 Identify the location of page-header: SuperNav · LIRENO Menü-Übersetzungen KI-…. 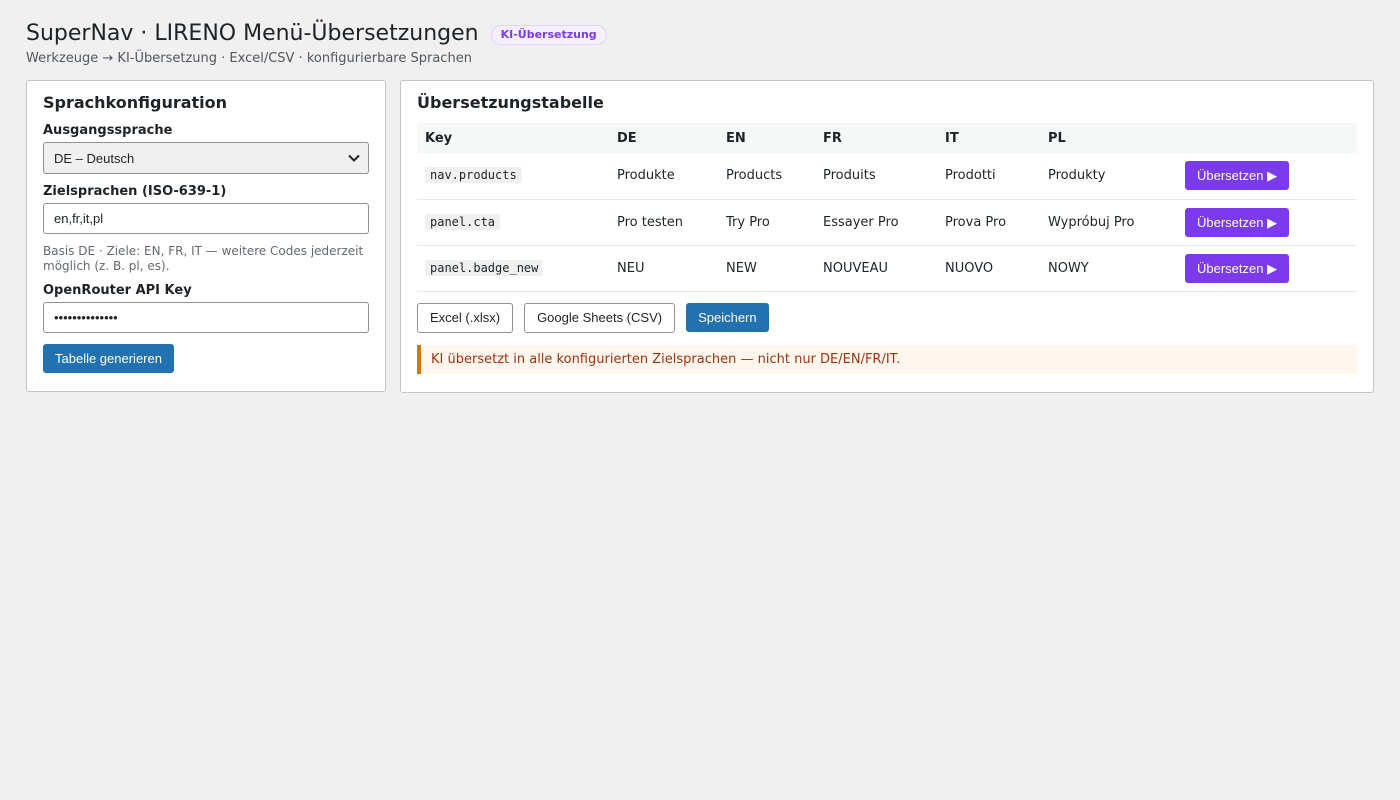
(700, 34).